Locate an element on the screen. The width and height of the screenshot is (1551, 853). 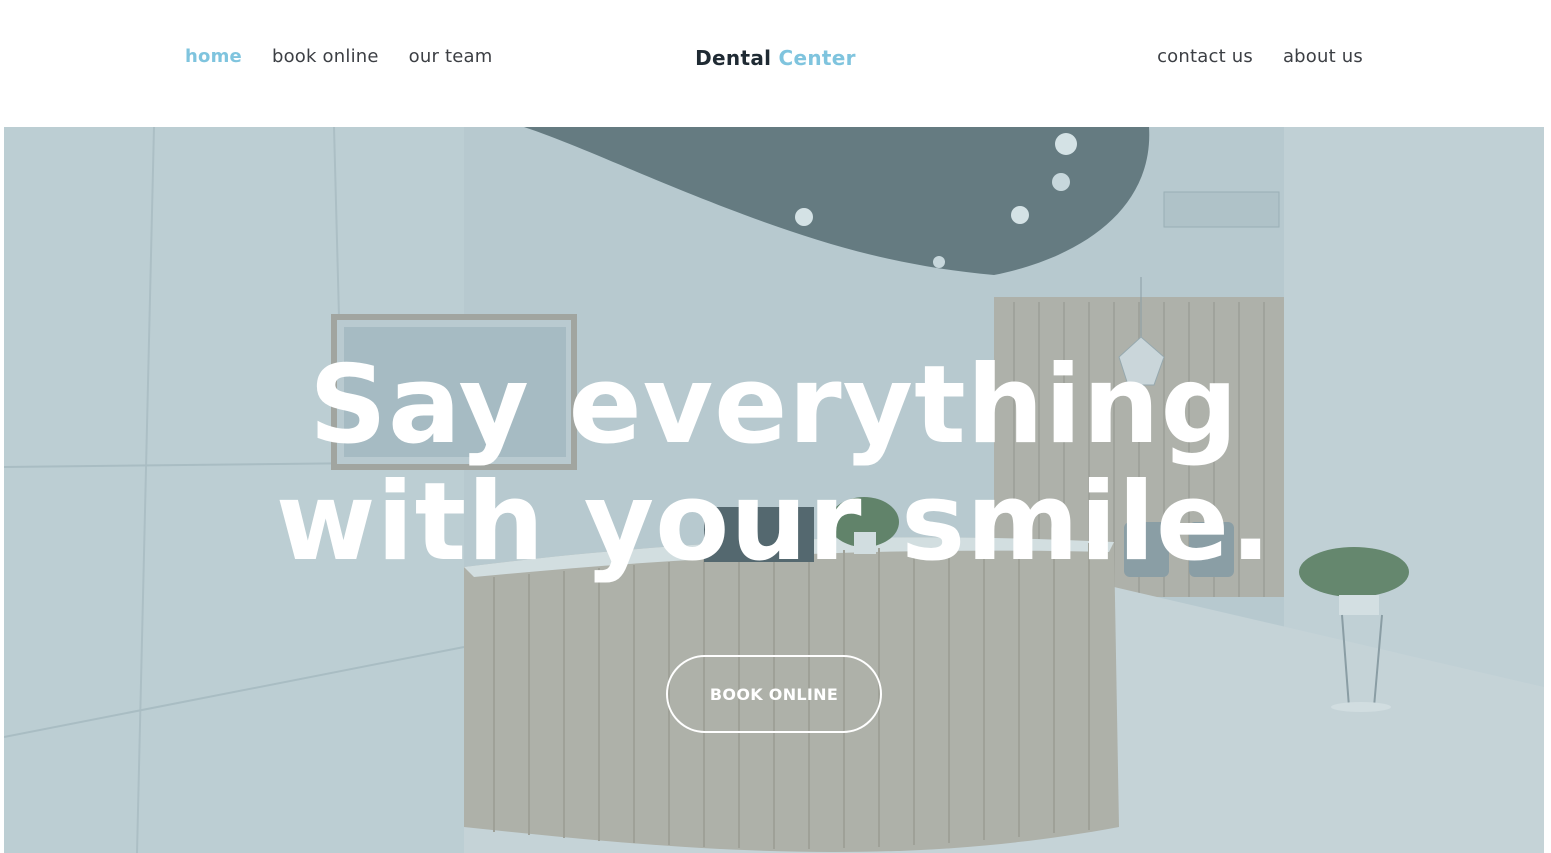
nav-link-book-online: book online is located at coordinates (325, 56).